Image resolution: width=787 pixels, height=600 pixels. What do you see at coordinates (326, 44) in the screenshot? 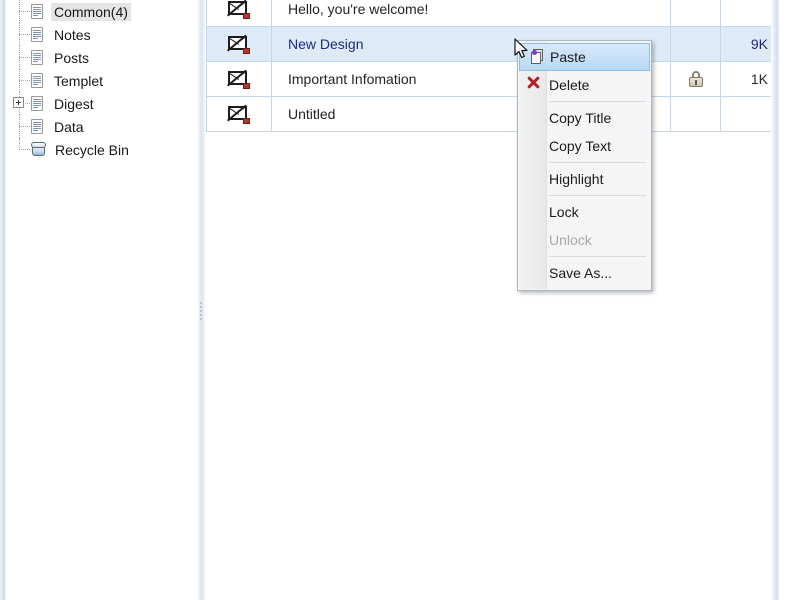
I see `row-title-text: New Design` at bounding box center [326, 44].